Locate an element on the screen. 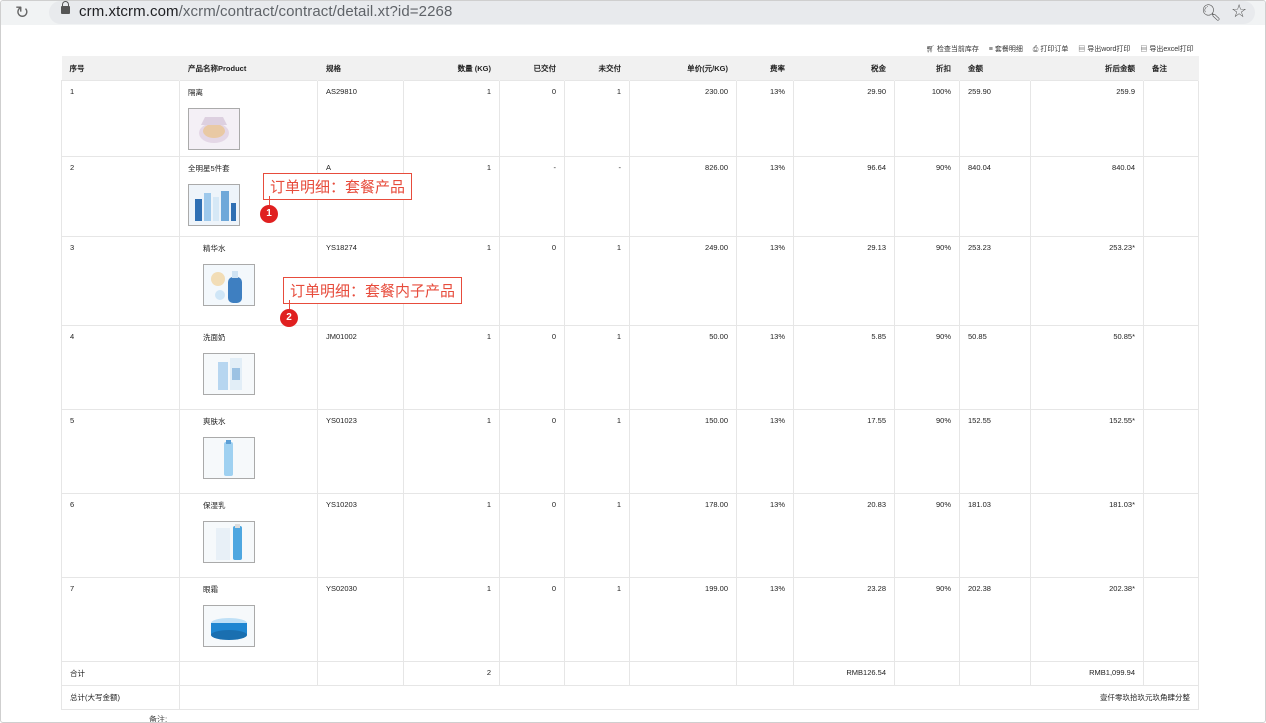 The image size is (1266, 723). remarks-label: 备注: is located at coordinates (158, 719).